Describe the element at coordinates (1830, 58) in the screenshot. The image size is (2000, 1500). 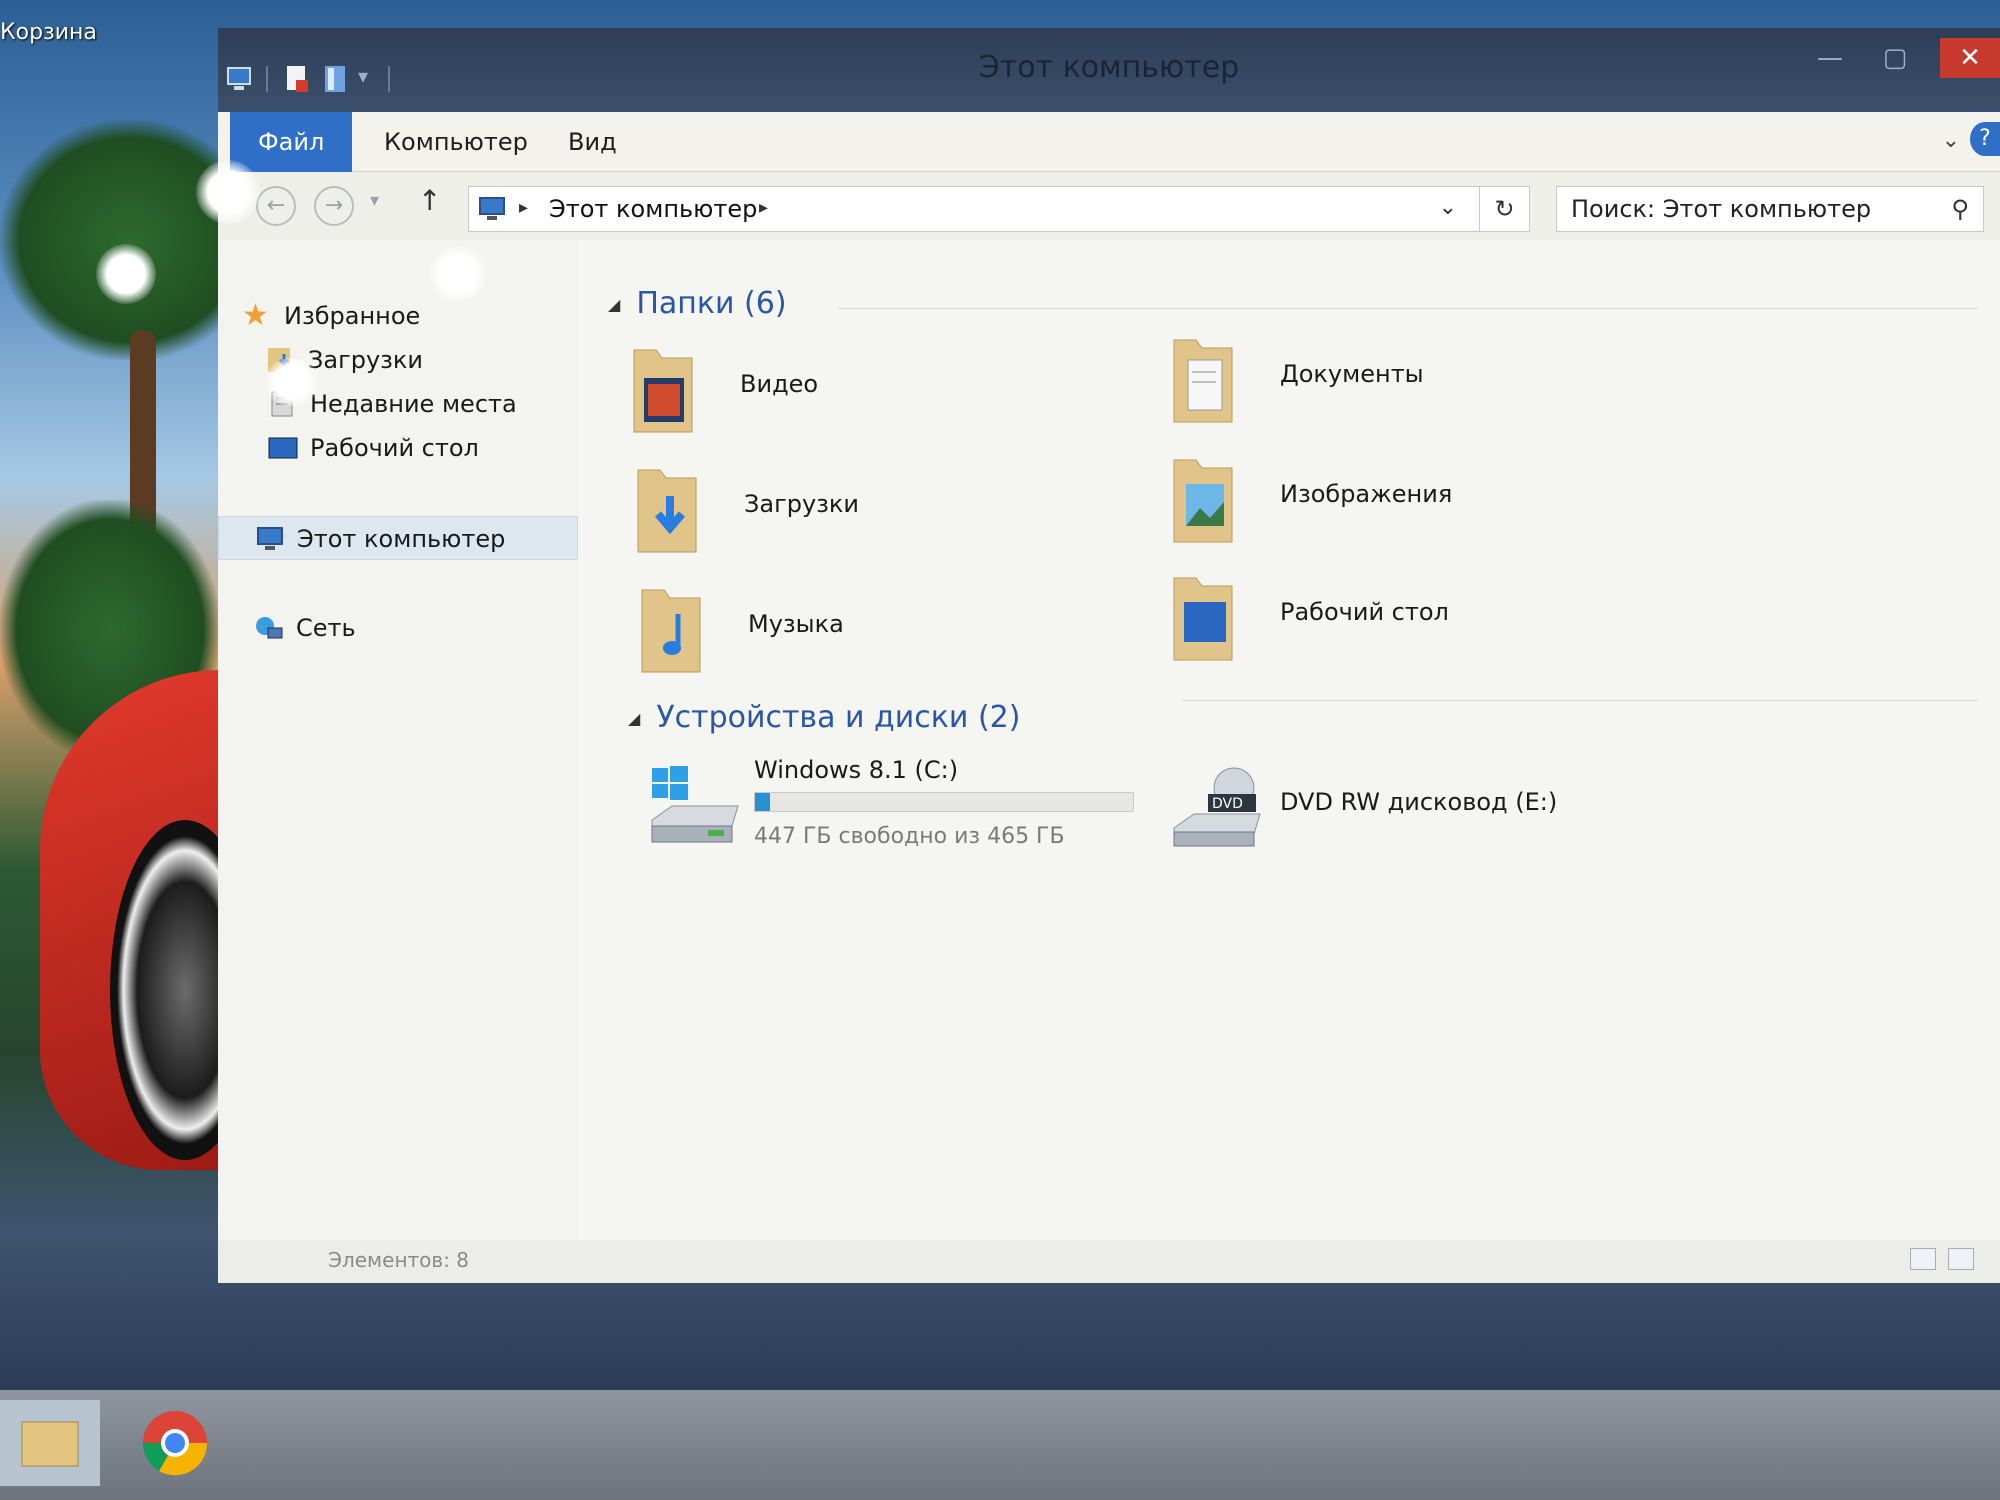
I see `minimize-button: —` at that location.